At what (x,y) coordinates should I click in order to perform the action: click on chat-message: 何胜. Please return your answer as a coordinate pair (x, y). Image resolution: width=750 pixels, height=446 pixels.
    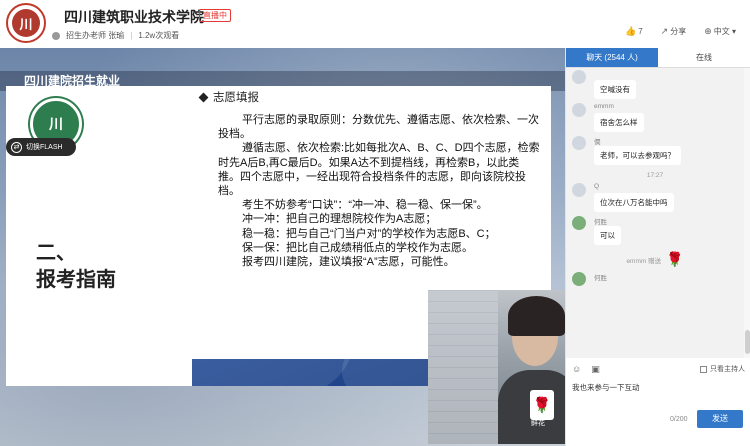
    Looking at the image, I should click on (658, 279).